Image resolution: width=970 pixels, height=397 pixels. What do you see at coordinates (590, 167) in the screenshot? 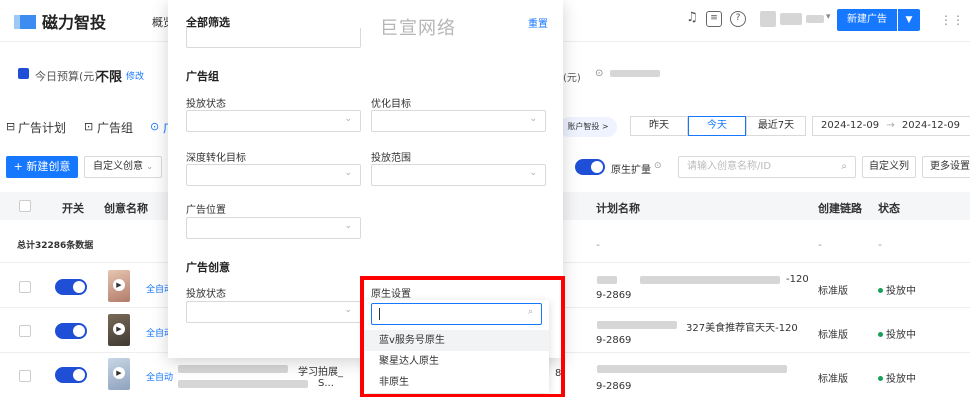
I see `native-expand-toggle` at bounding box center [590, 167].